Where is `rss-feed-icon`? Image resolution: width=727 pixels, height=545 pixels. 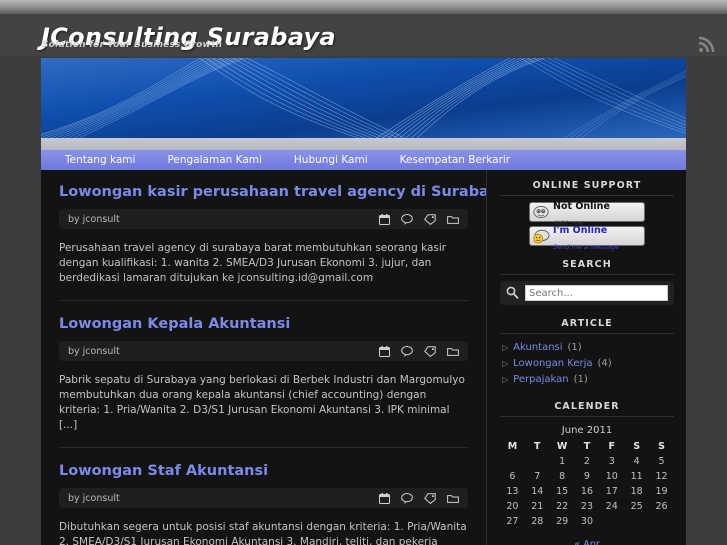 rss-feed-icon is located at coordinates (706, 45).